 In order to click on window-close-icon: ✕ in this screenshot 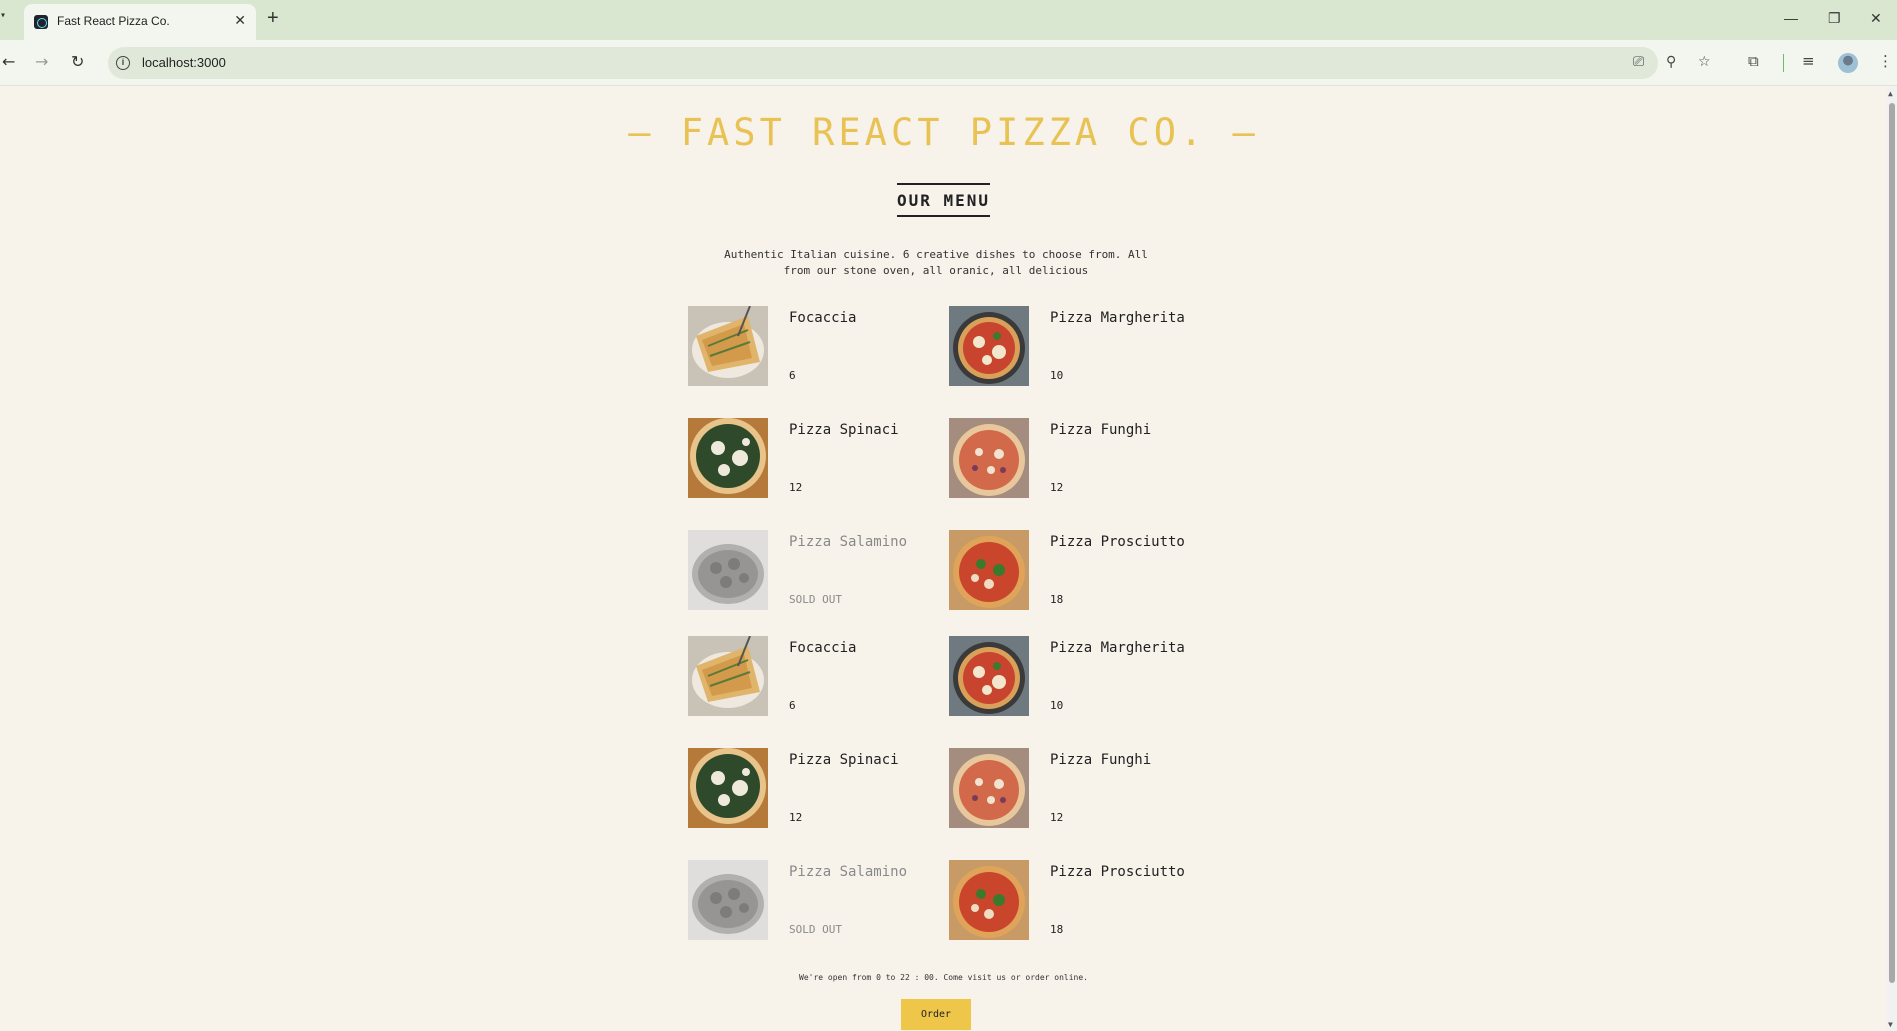, I will do `click(1876, 18)`.